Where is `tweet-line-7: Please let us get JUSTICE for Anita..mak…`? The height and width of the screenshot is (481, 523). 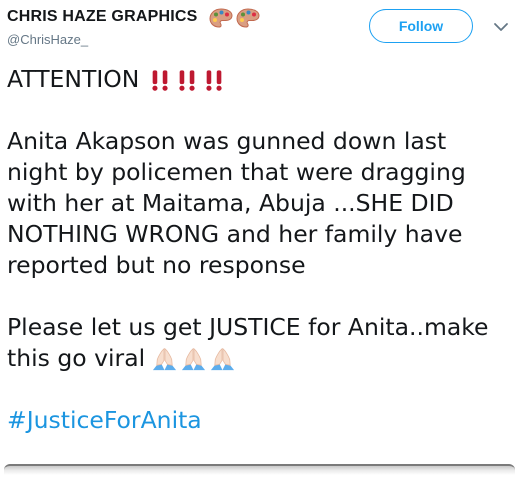 tweet-line-7: Please let us get JUSTICE for Anita..mak… is located at coordinates (248, 327).